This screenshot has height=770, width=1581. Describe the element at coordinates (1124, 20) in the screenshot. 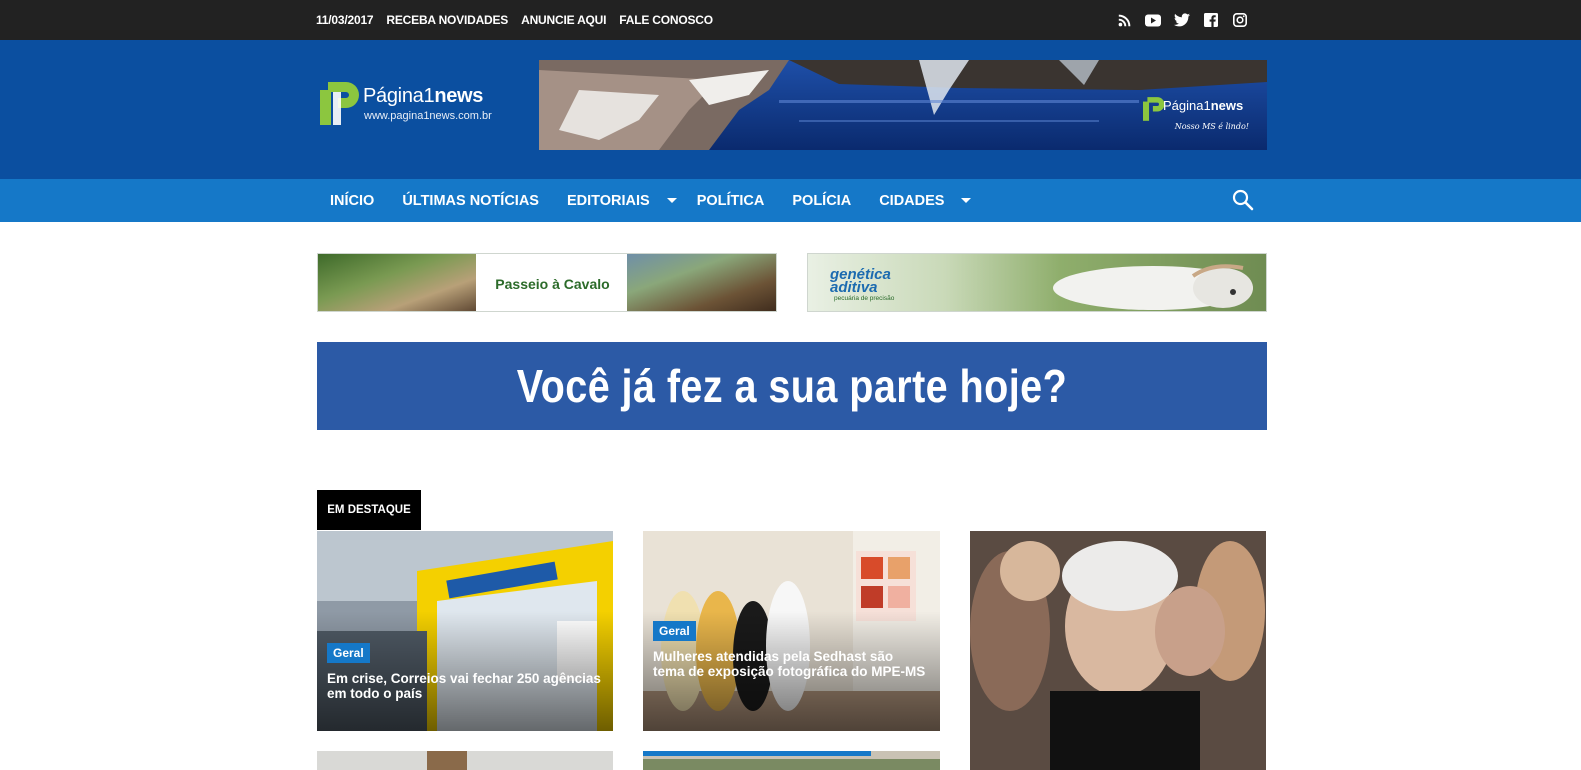

I see `rss-icon` at that location.